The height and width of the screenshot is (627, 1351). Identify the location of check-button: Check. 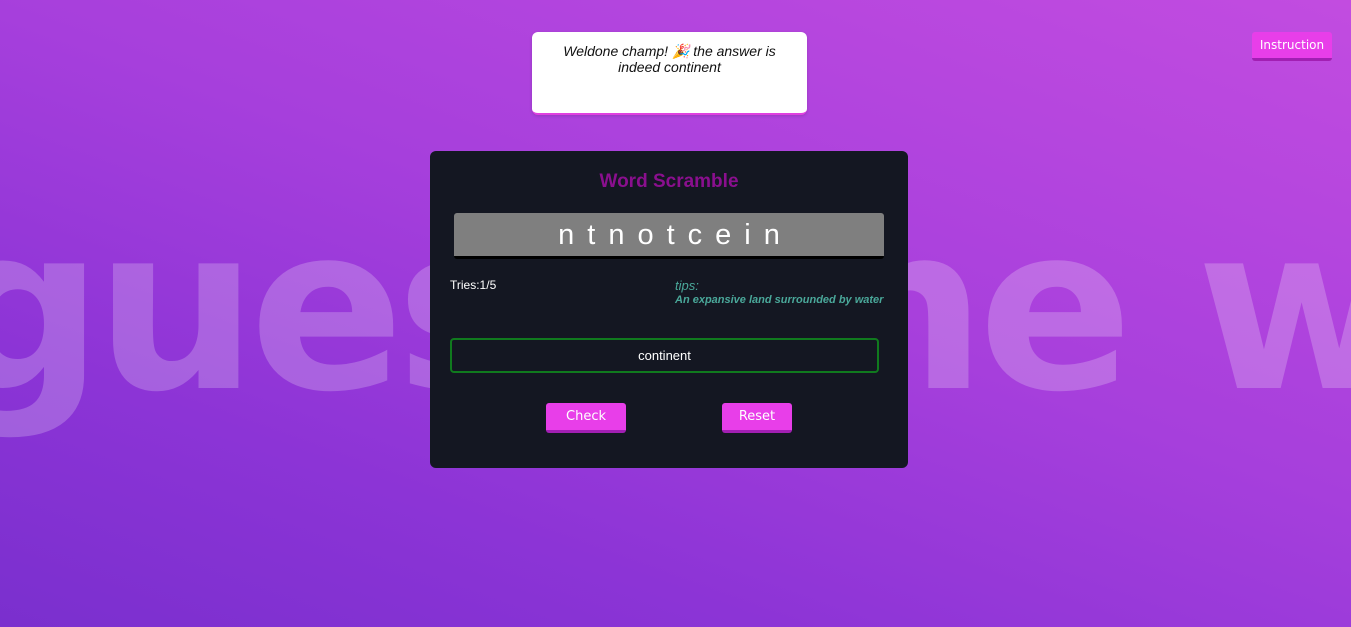
(586, 418).